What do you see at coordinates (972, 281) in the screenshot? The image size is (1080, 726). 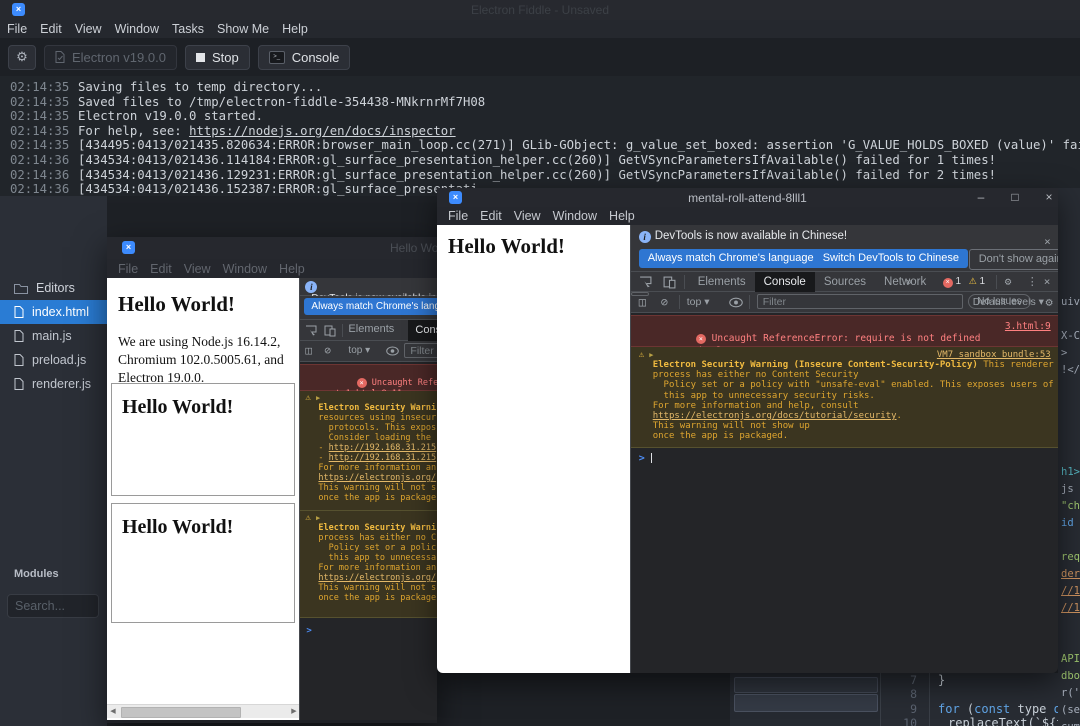 I see `warning-icon: ⚠` at bounding box center [972, 281].